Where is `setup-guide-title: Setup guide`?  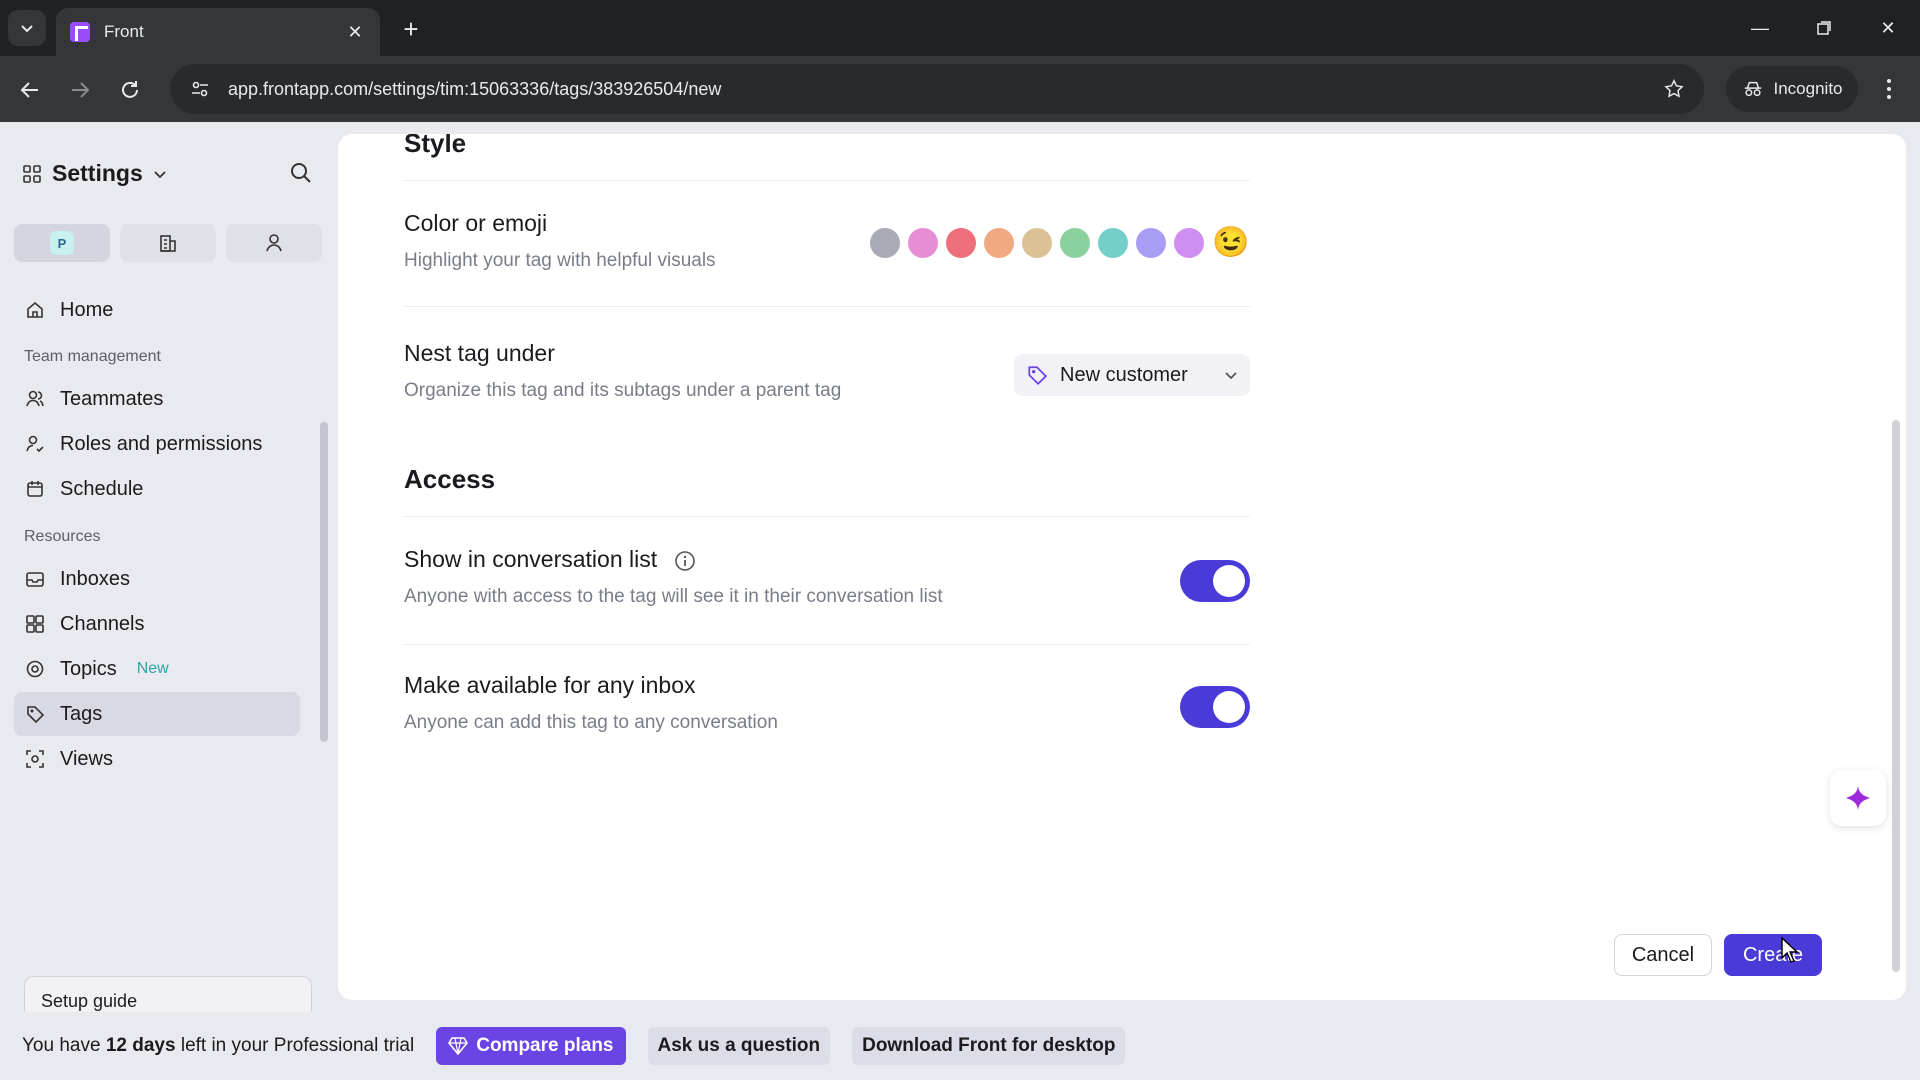
setup-guide-title: Setup guide is located at coordinates (89, 1001).